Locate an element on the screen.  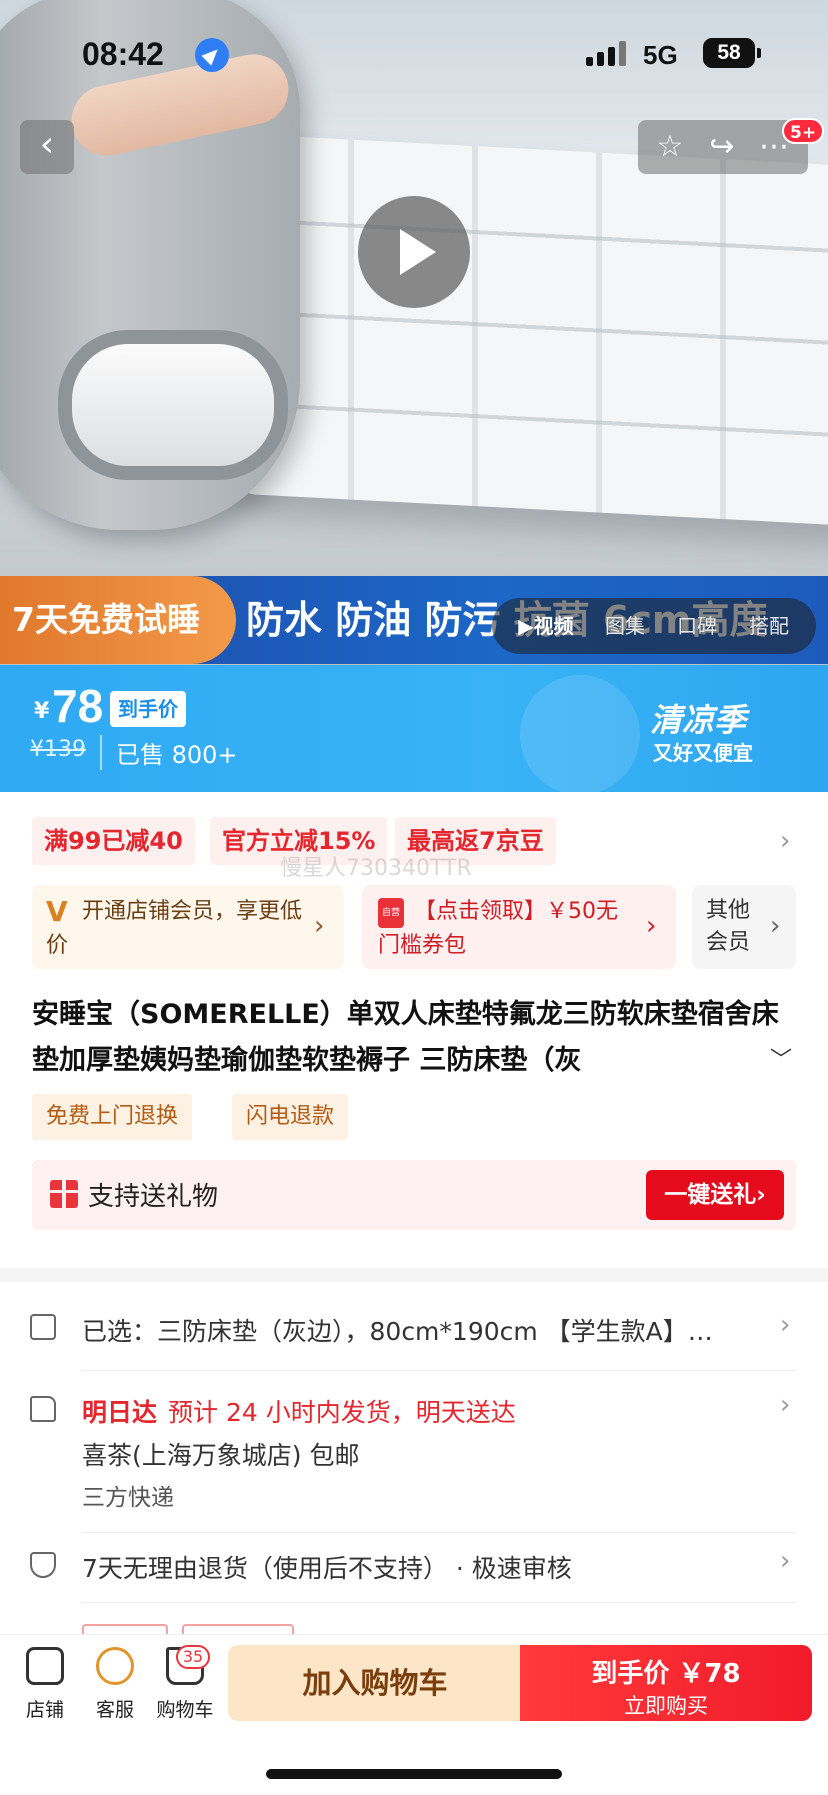
section-divider is located at coordinates (414, 1275).